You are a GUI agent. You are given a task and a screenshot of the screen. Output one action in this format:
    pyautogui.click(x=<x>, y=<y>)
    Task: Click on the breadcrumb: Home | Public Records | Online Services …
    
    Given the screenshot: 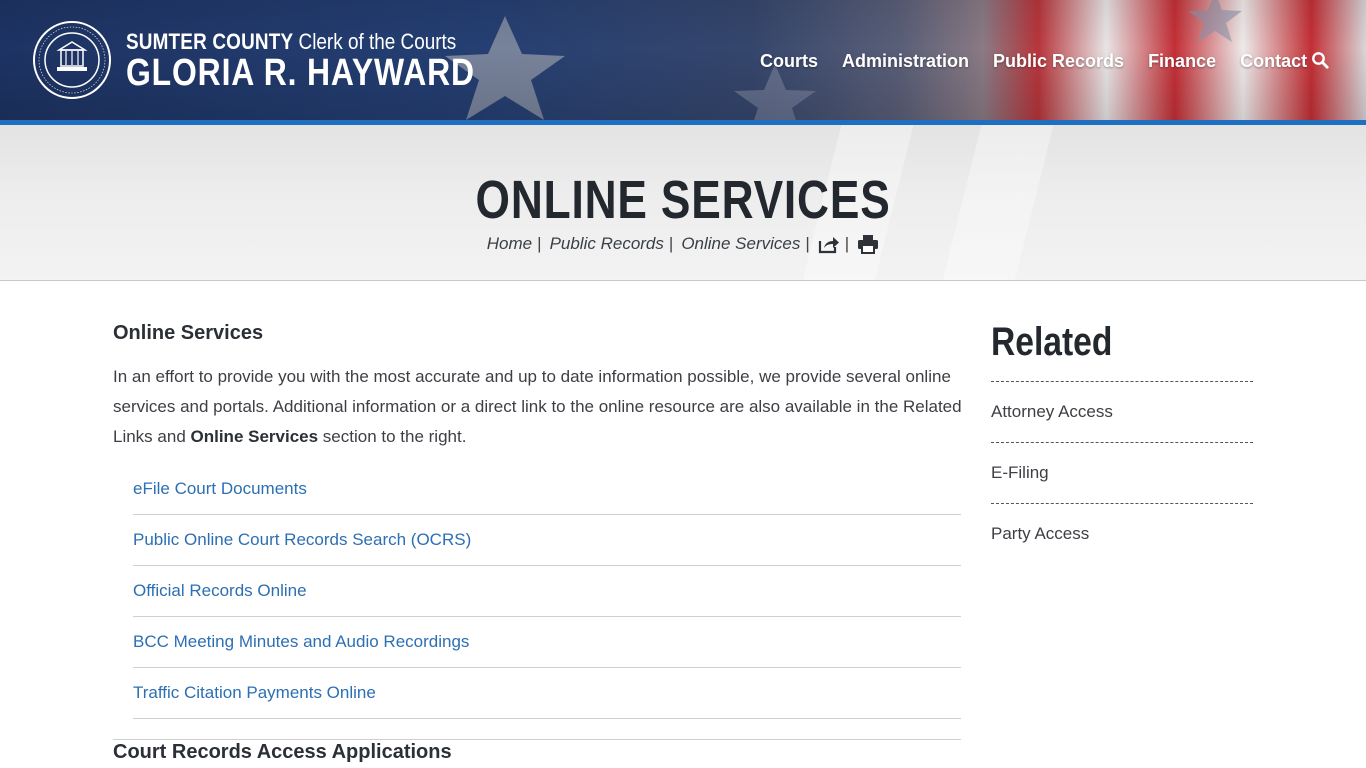 What is the action you would take?
    pyautogui.click(x=683, y=244)
    